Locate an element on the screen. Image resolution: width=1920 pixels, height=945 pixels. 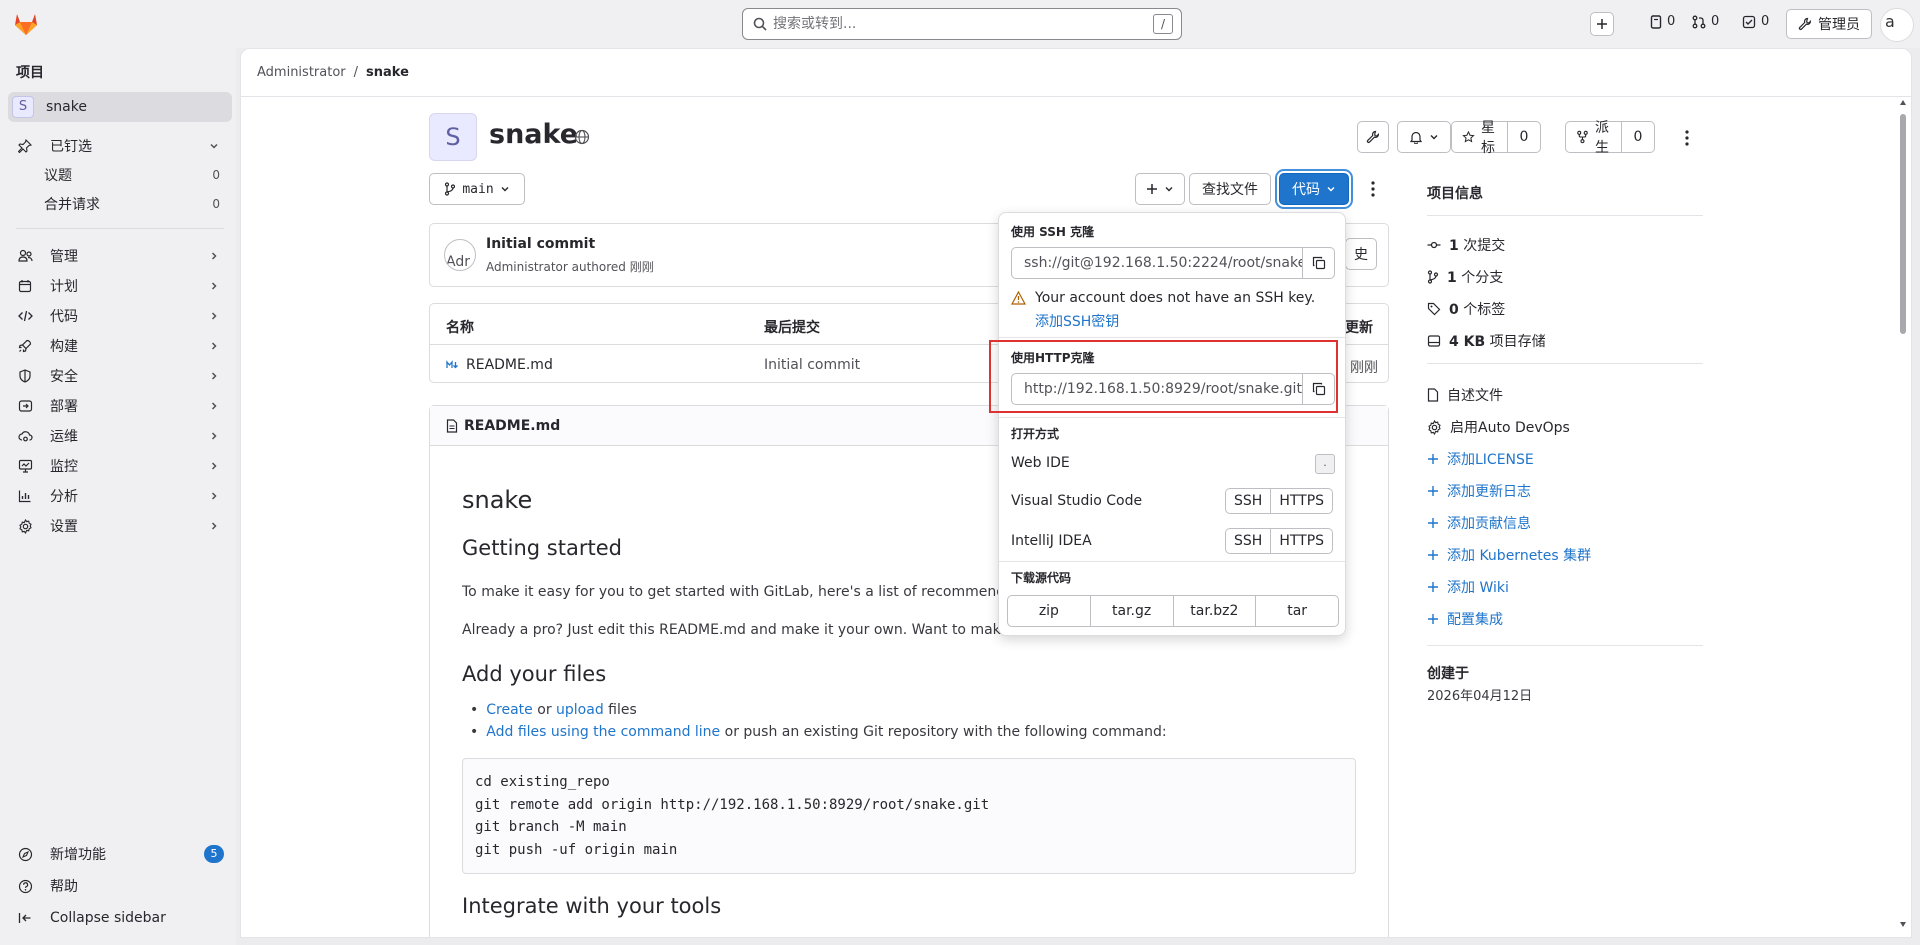
history-button: 史 is located at coordinates (1361, 254).